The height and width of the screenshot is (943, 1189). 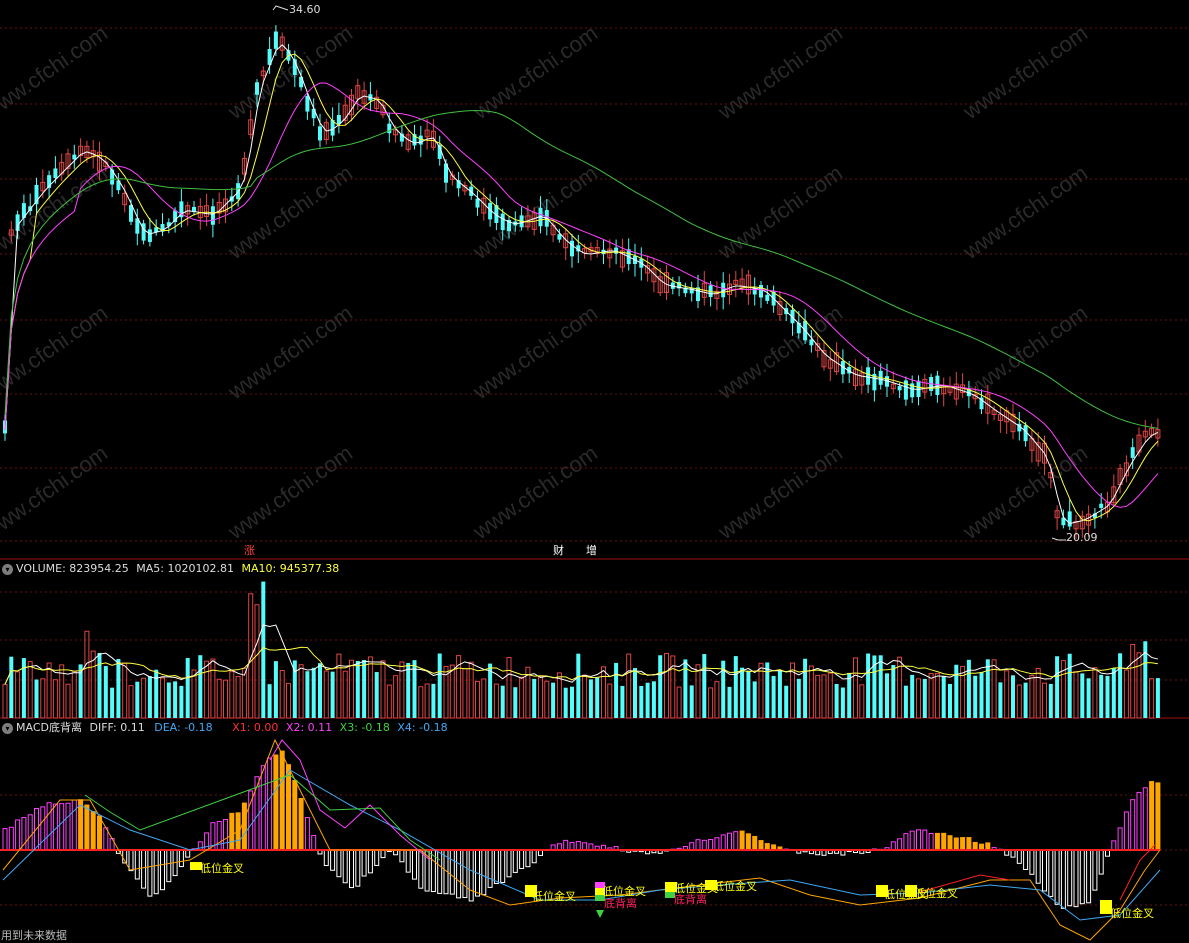 I want to click on event-marker-finance: 财, so click(x=558, y=551).